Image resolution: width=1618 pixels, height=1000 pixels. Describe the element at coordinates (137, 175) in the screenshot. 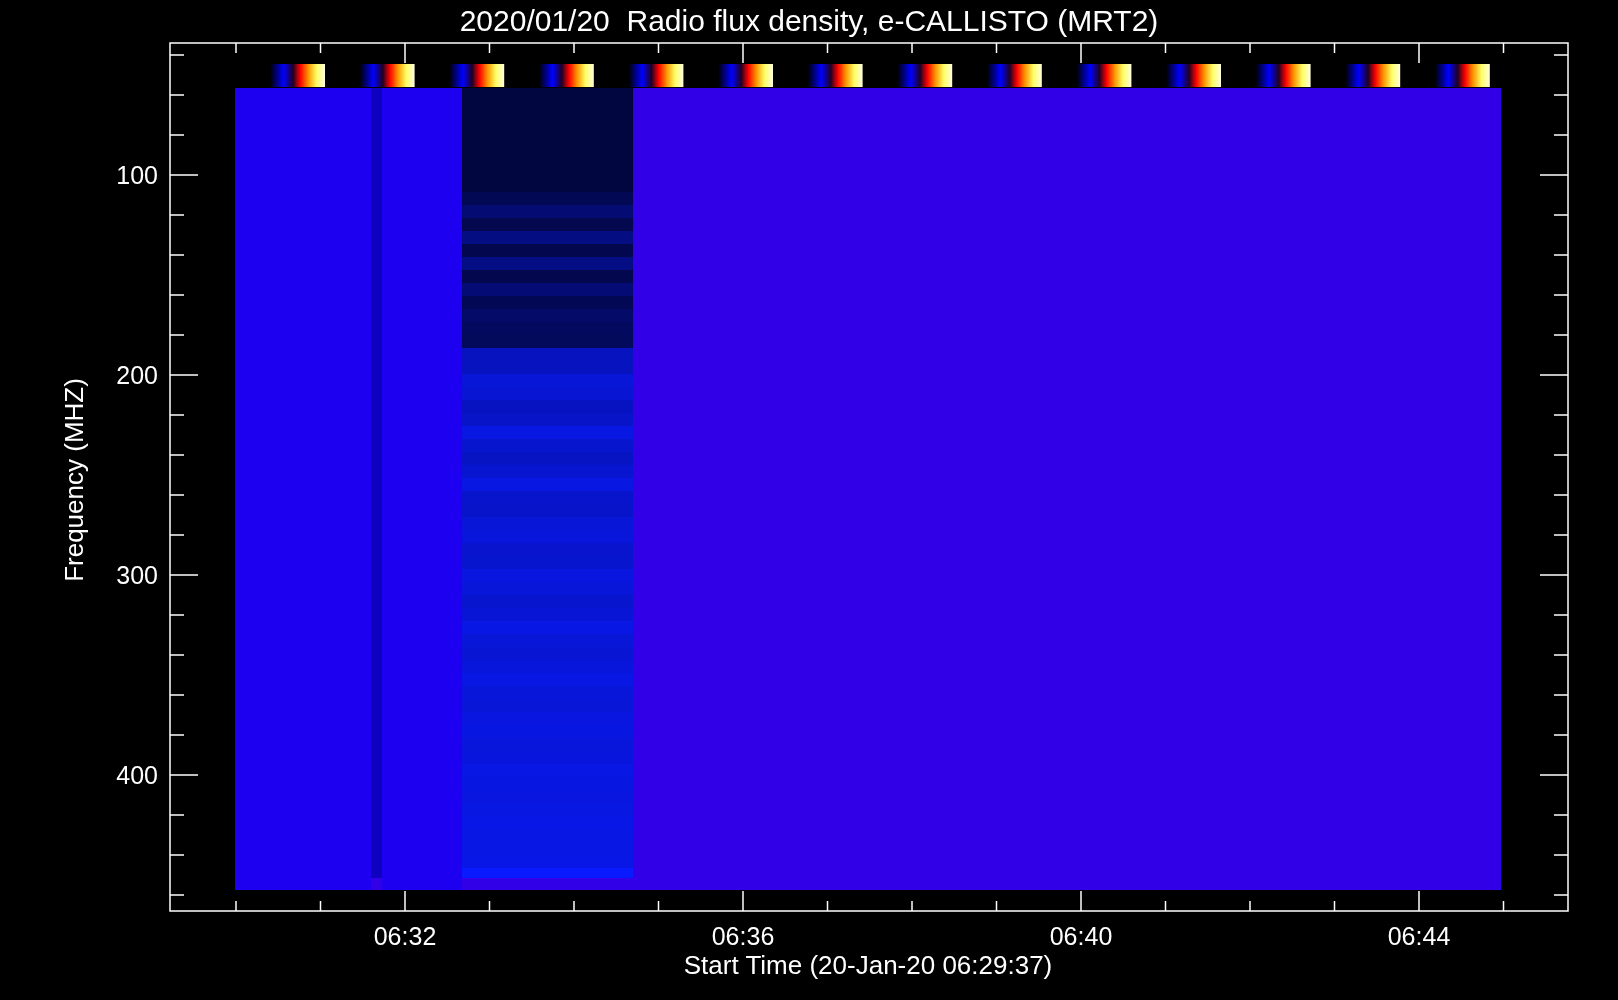

I see `y-tick-label: 100` at that location.